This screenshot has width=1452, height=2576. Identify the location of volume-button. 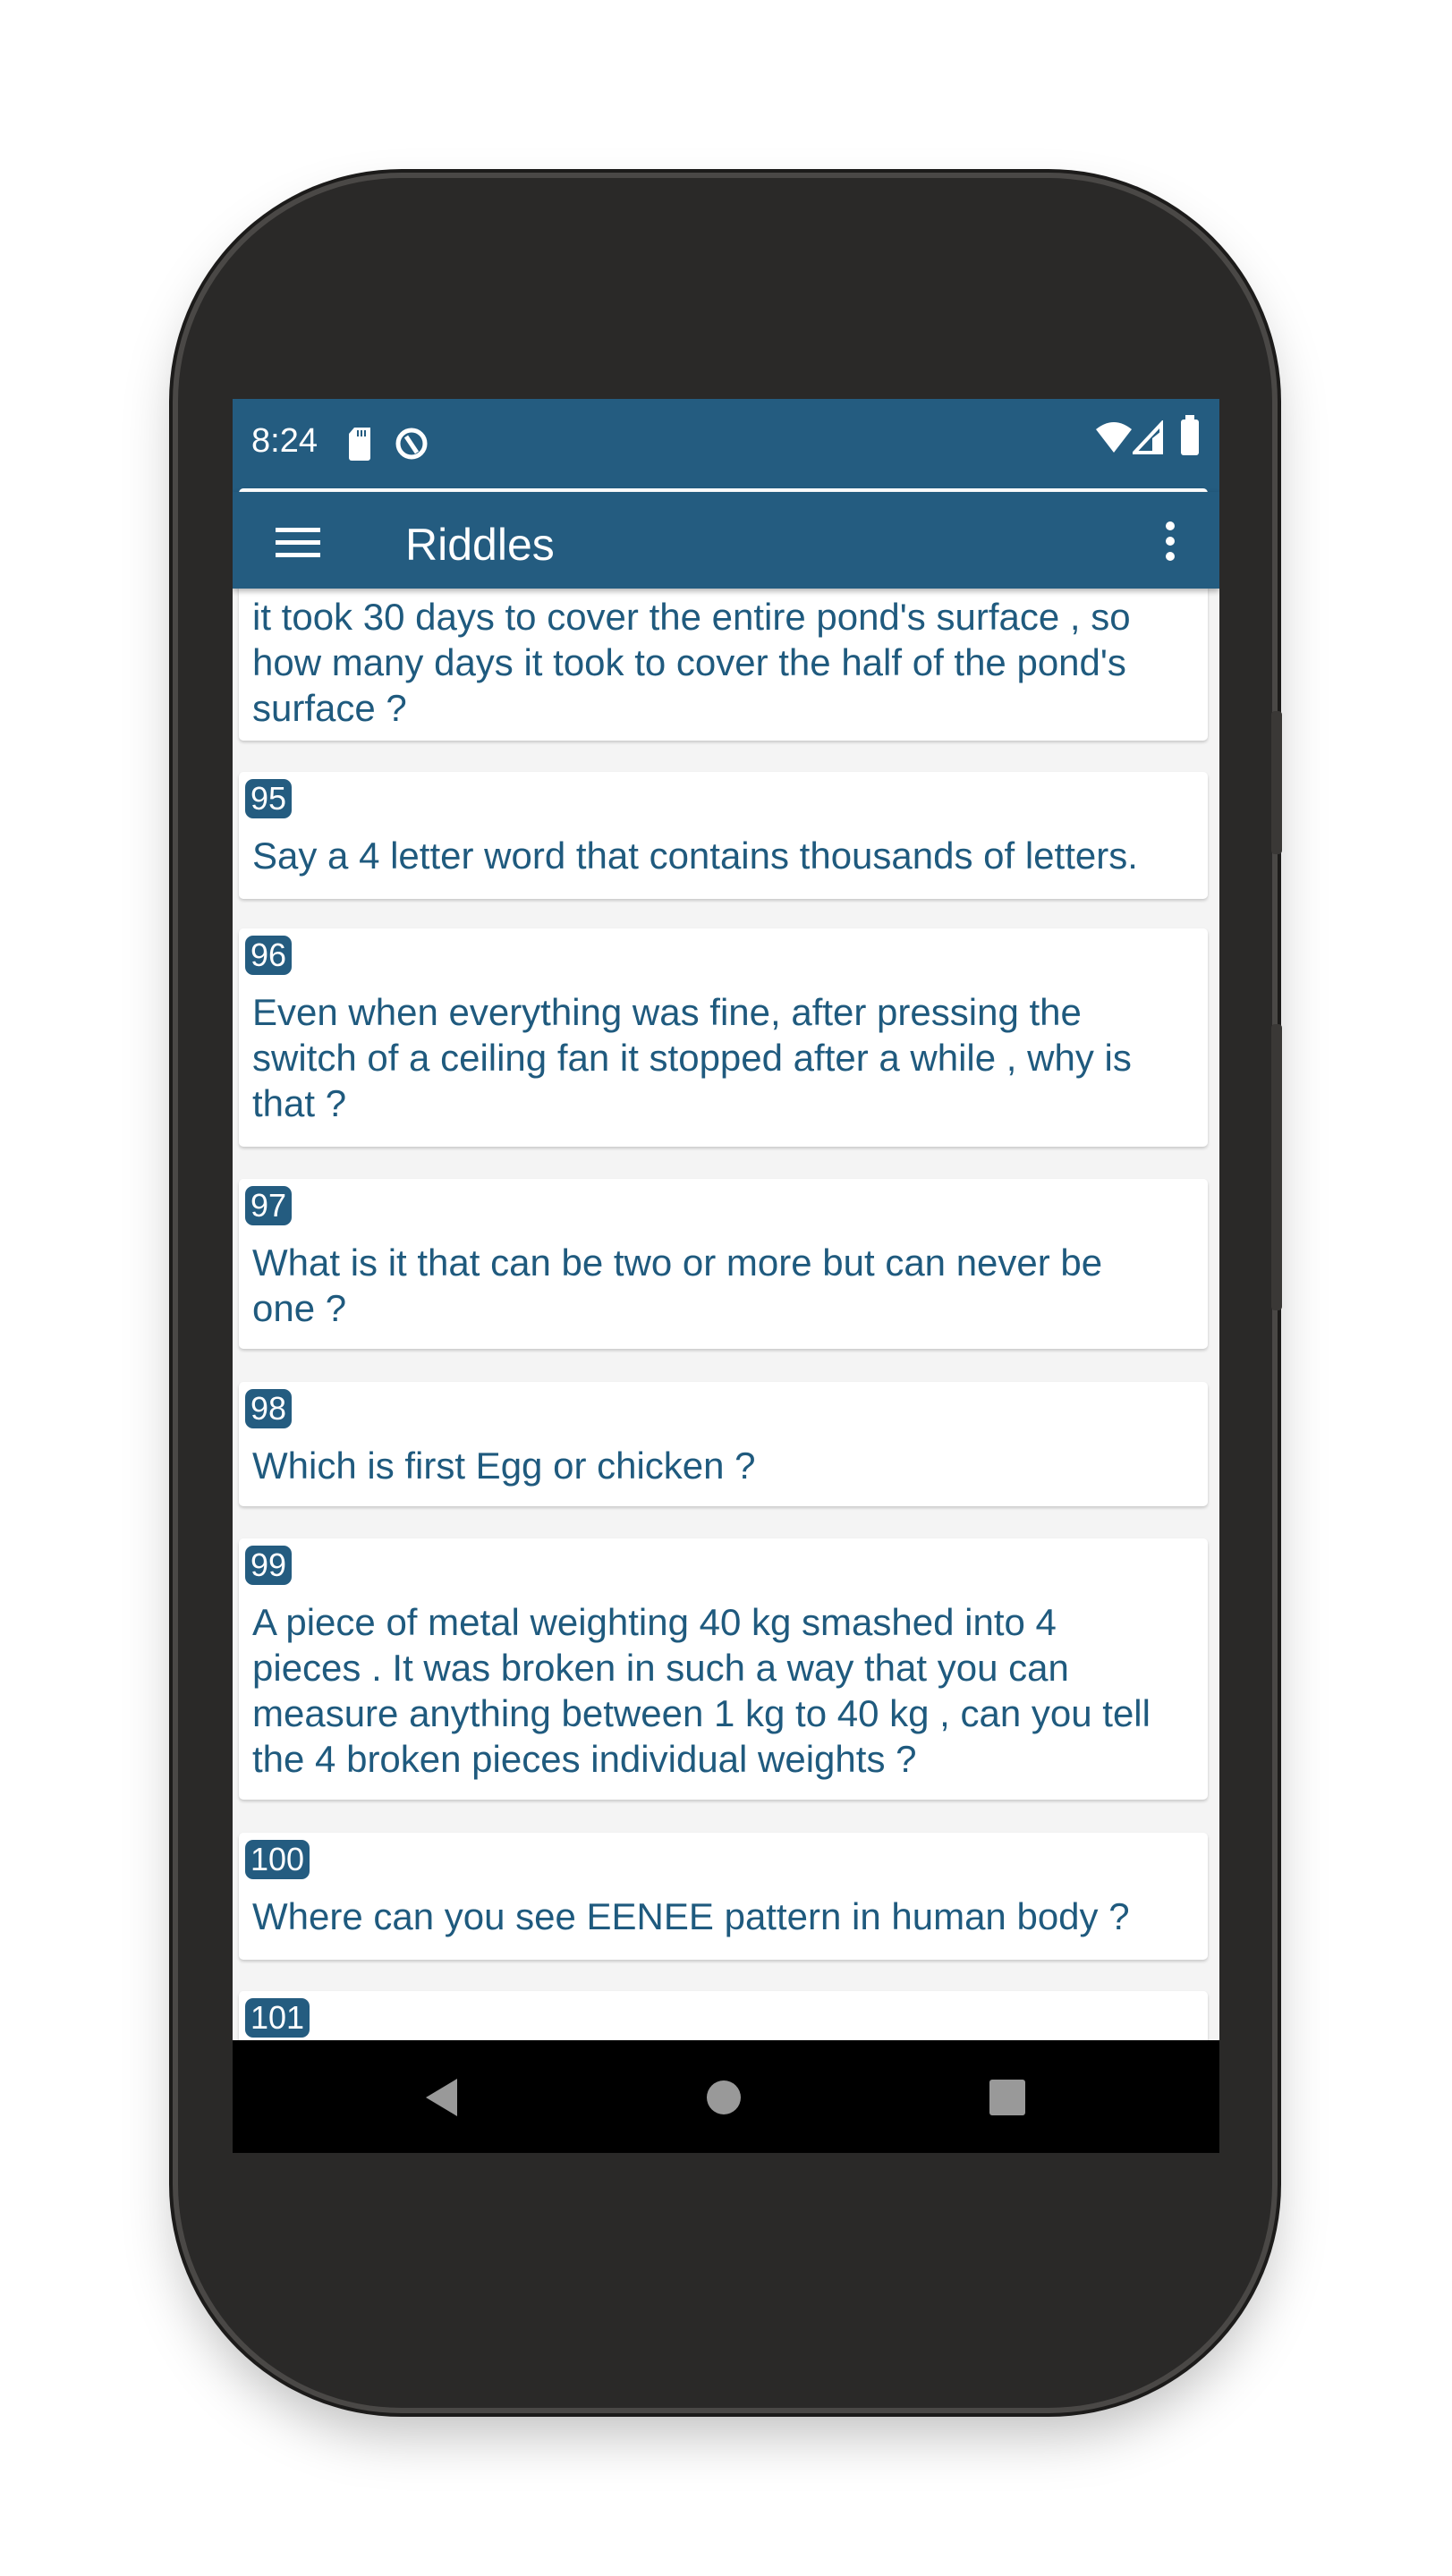
(1276, 1167).